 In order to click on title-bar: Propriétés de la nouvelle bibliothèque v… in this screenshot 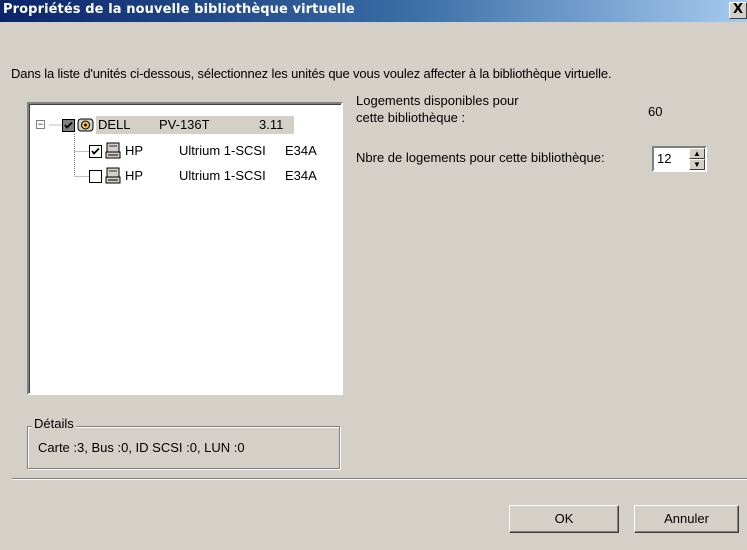, I will do `click(373, 11)`.